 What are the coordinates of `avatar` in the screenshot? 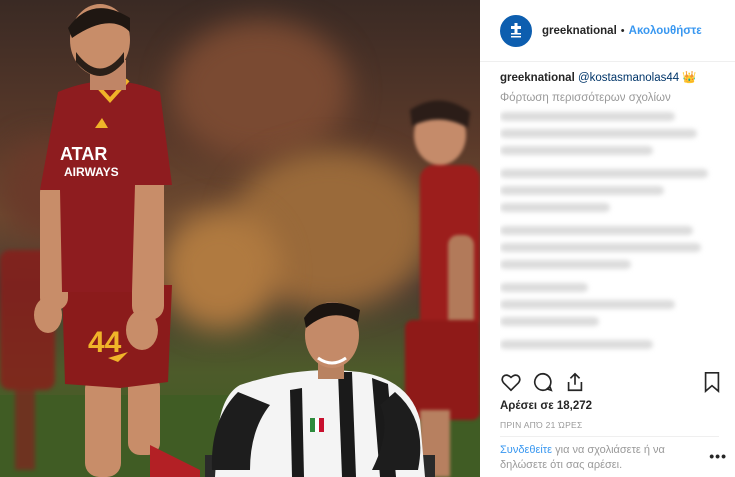 It's located at (516, 30).